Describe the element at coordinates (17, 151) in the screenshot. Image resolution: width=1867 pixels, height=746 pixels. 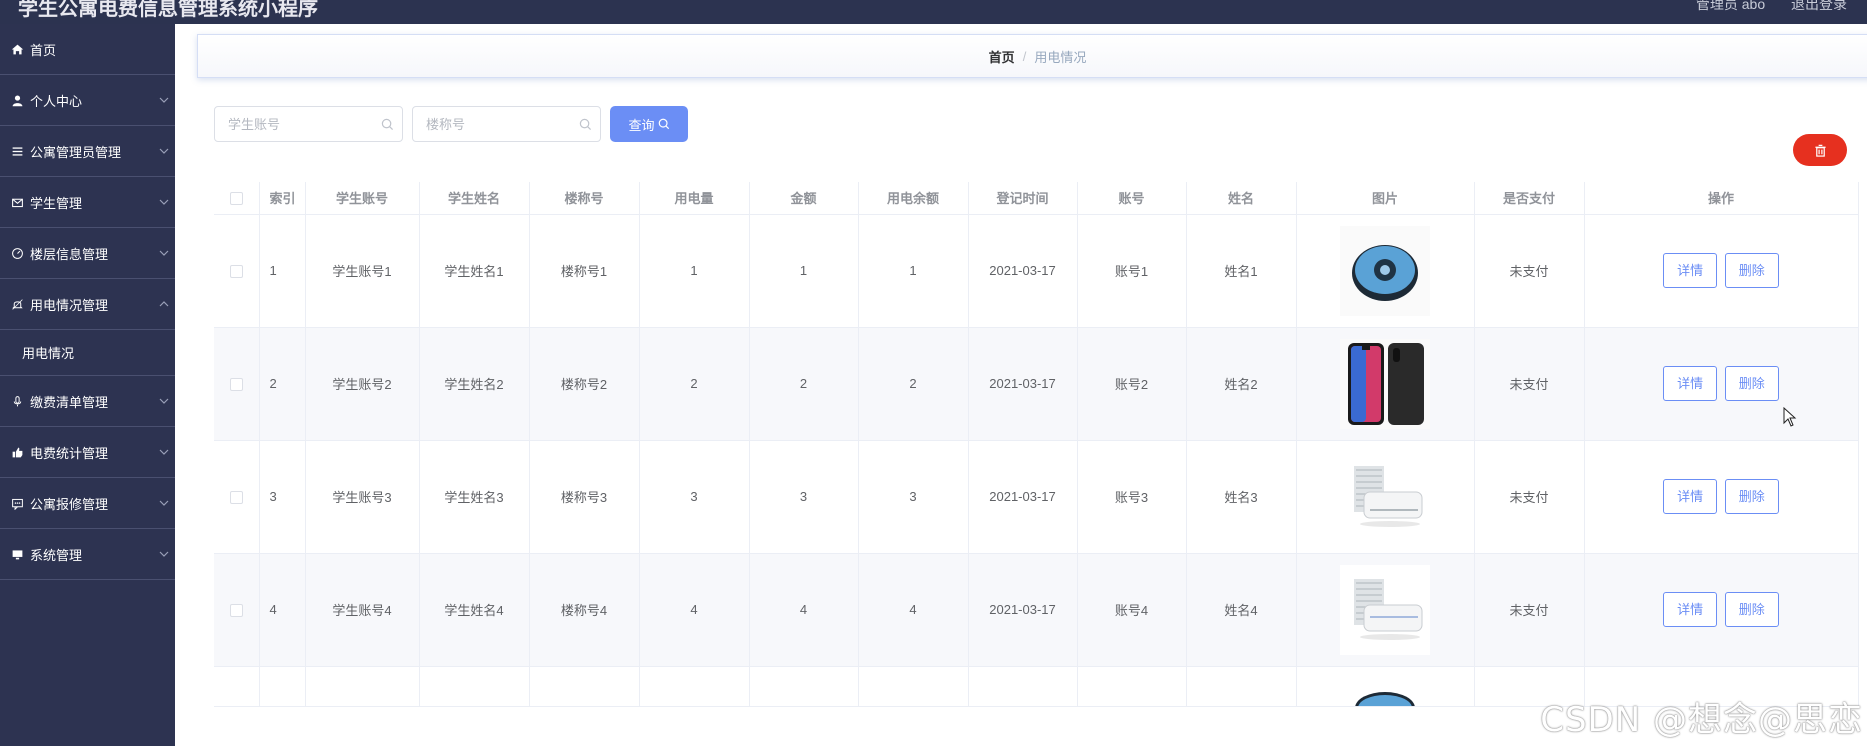
I see `list-icon` at that location.